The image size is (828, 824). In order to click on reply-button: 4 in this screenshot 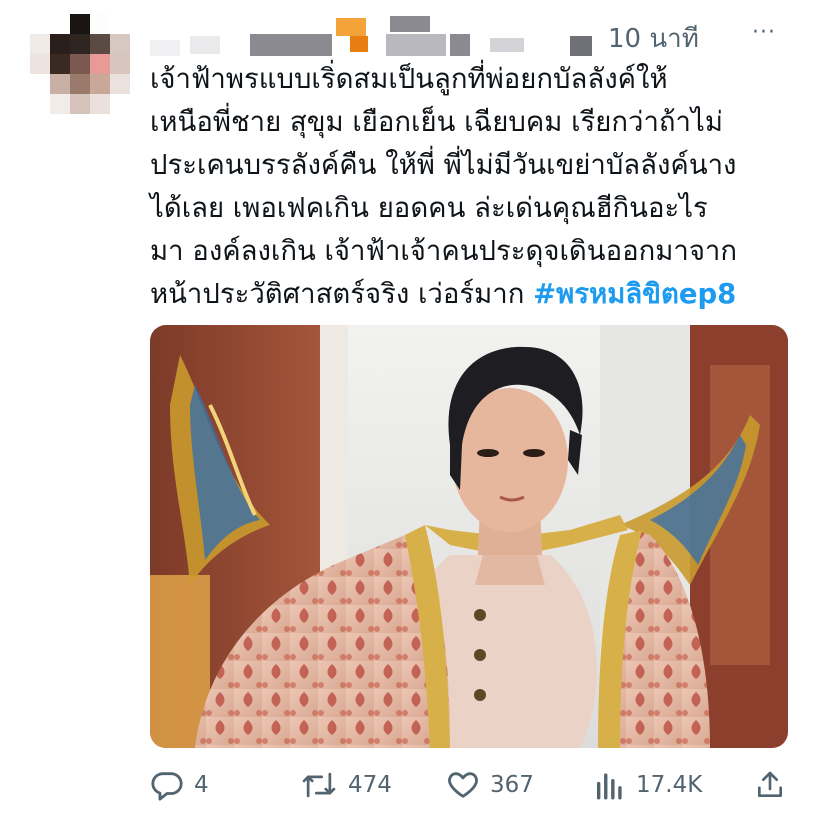, I will do `click(179, 785)`.